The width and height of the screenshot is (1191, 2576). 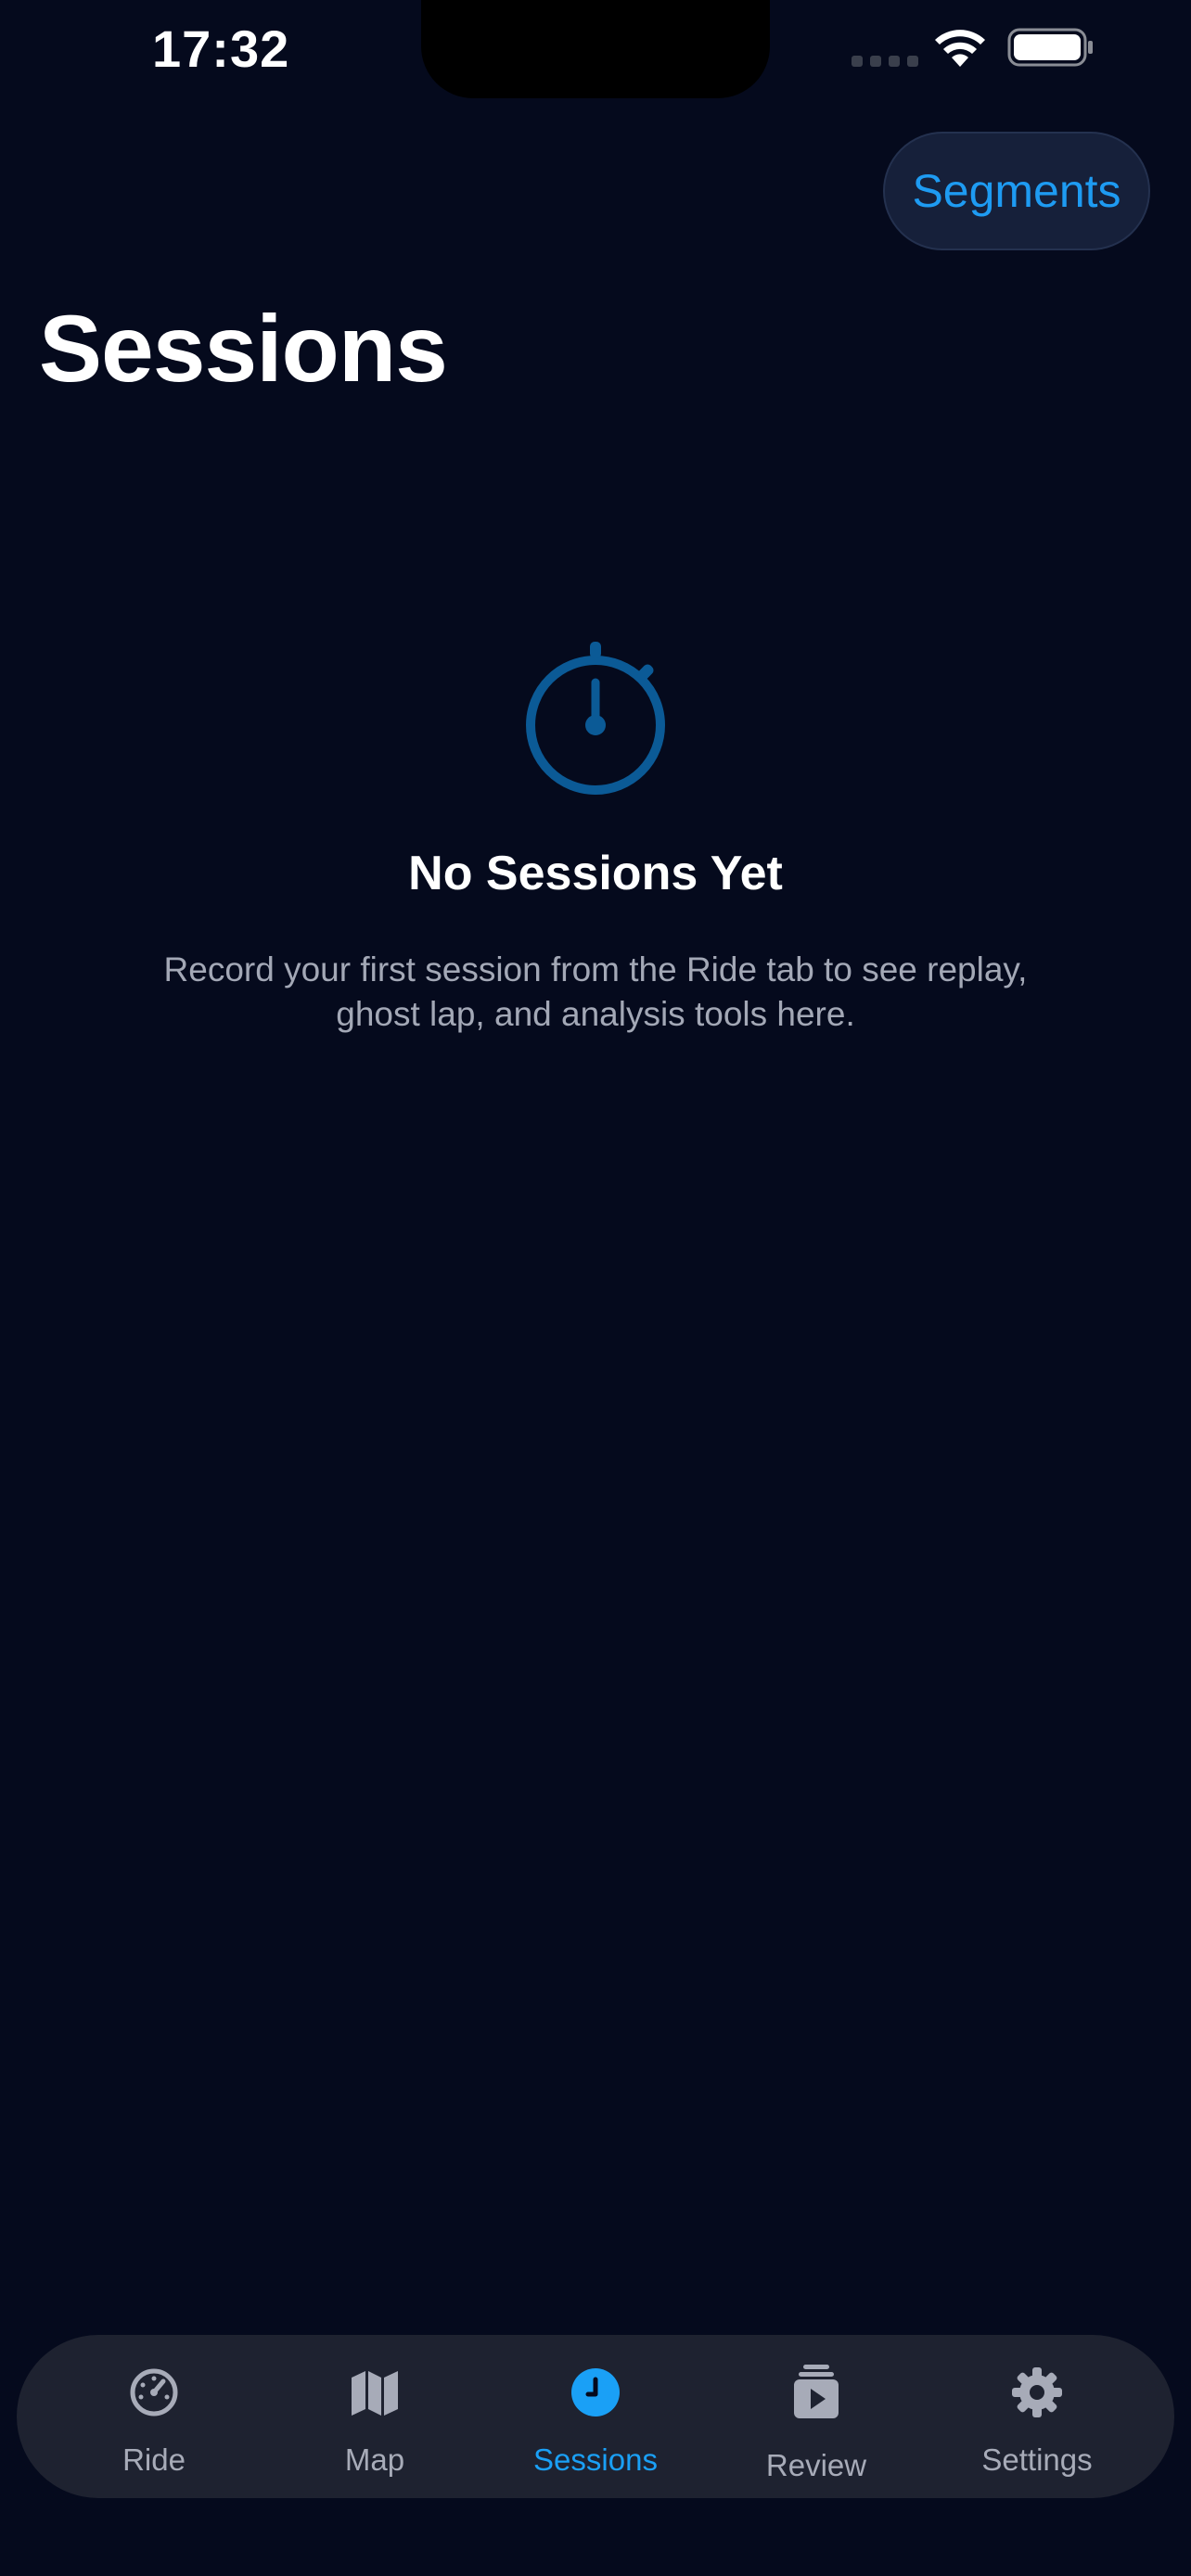 I want to click on tab-sessions: Sessions, so click(x=595, y=2417).